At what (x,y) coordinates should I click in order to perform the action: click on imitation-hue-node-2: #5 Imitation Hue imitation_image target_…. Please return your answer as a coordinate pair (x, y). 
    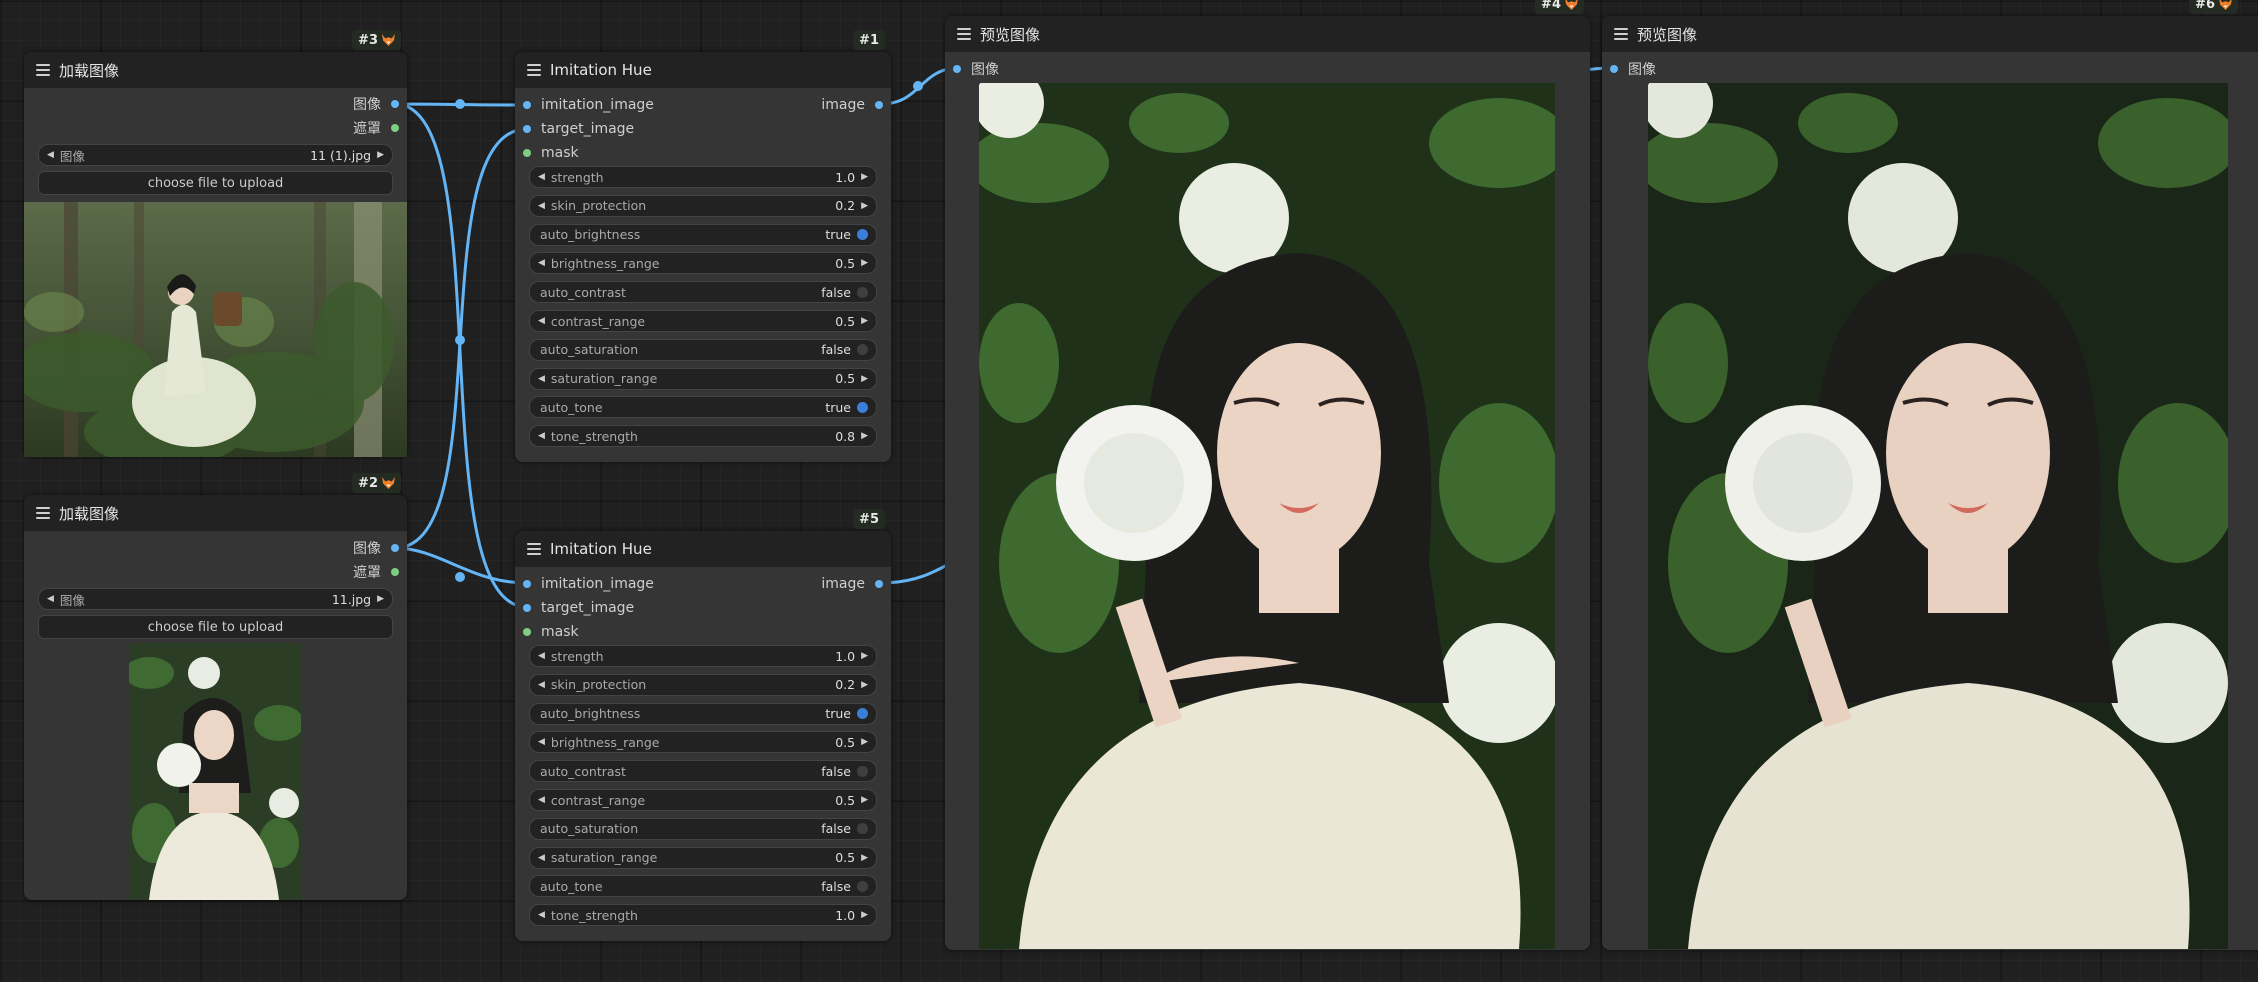
    Looking at the image, I should click on (703, 725).